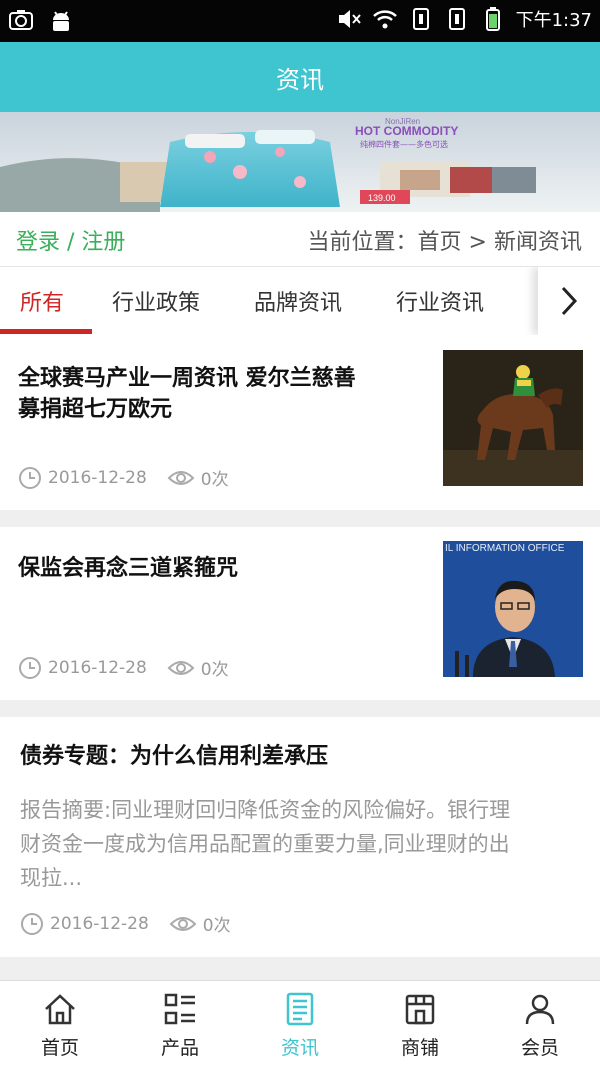 This screenshot has width=600, height=1068. I want to click on press-conference-photo: IL INFORMATION OFFICE, so click(513, 609).